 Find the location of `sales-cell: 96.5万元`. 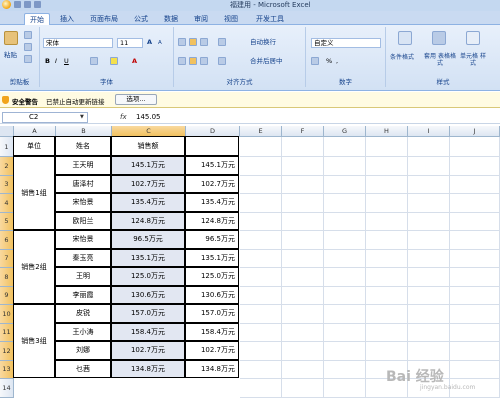

sales-cell: 96.5万元 is located at coordinates (148, 239).